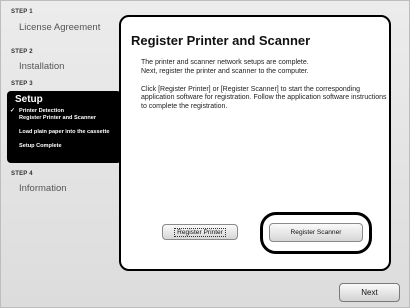 This screenshot has height=308, width=410. What do you see at coordinates (40, 146) in the screenshot?
I see `substep-setup-complete: Setup Complete` at bounding box center [40, 146].